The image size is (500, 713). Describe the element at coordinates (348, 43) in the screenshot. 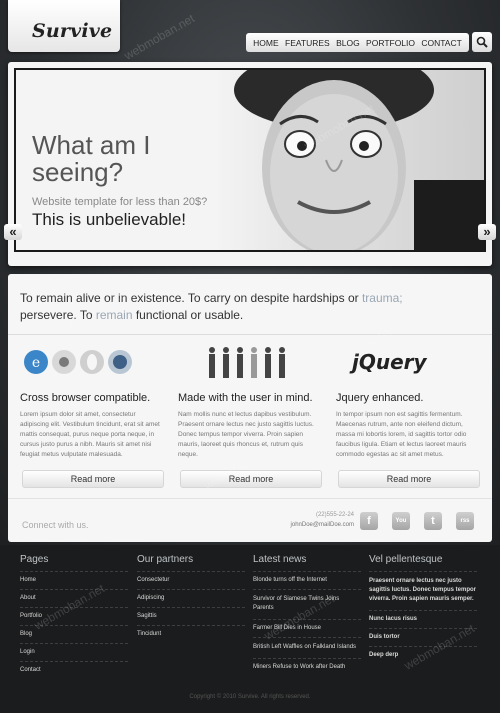

I see `nav-blog: BLOG` at that location.